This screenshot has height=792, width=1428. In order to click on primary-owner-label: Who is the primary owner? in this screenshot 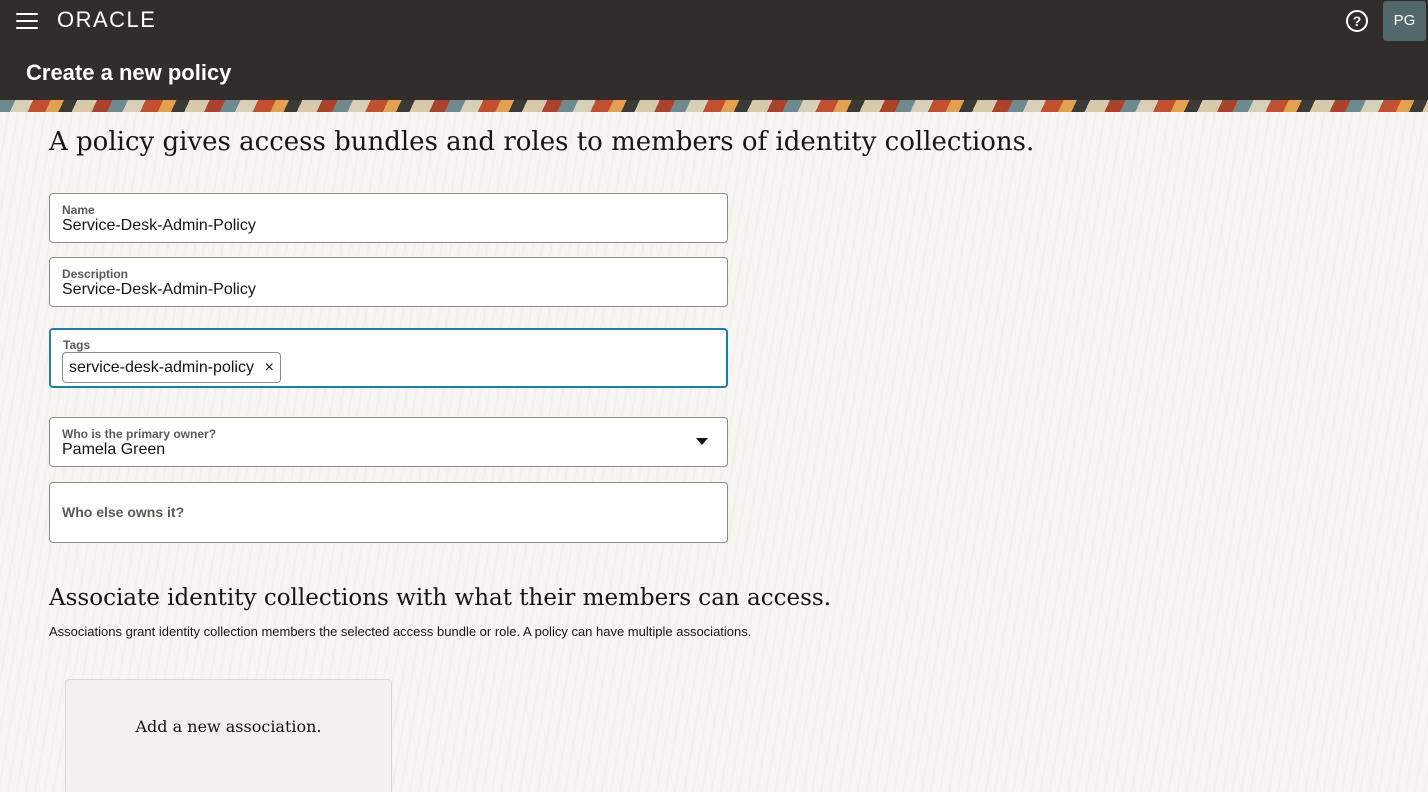, I will do `click(139, 434)`.